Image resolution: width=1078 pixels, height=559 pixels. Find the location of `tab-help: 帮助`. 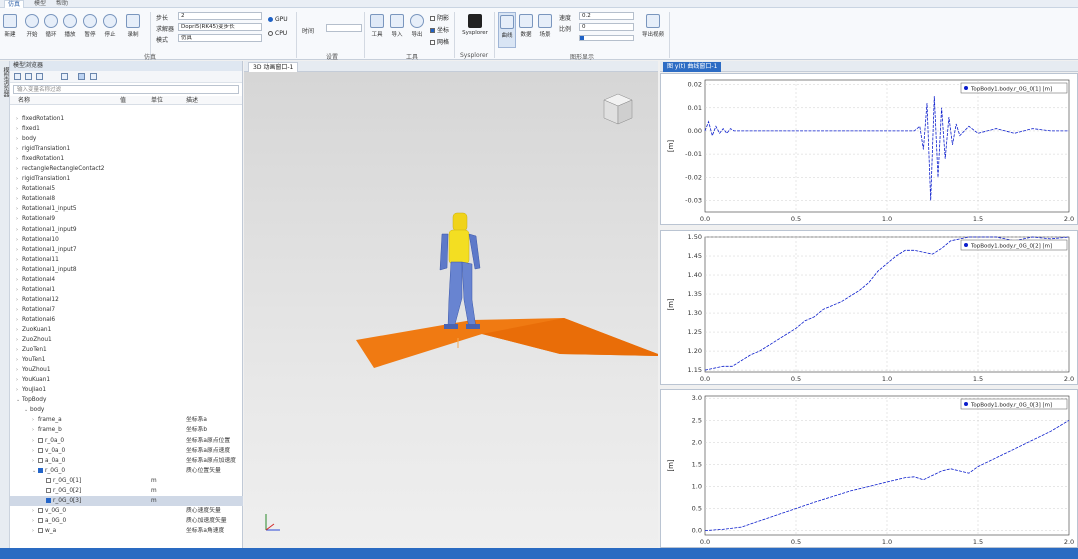

tab-help: 帮助 is located at coordinates (62, 4).